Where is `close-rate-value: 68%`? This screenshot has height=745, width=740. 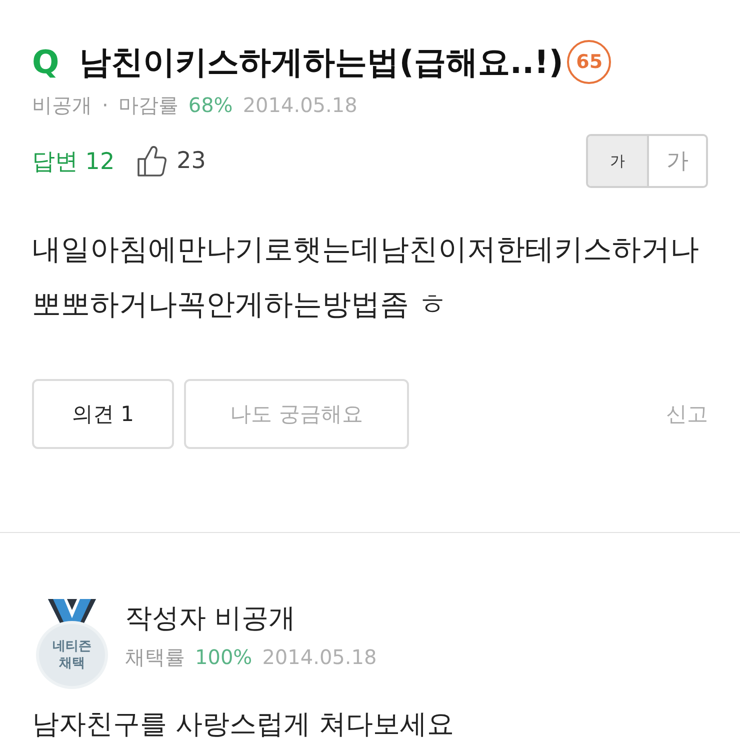
close-rate-value: 68% is located at coordinates (210, 105).